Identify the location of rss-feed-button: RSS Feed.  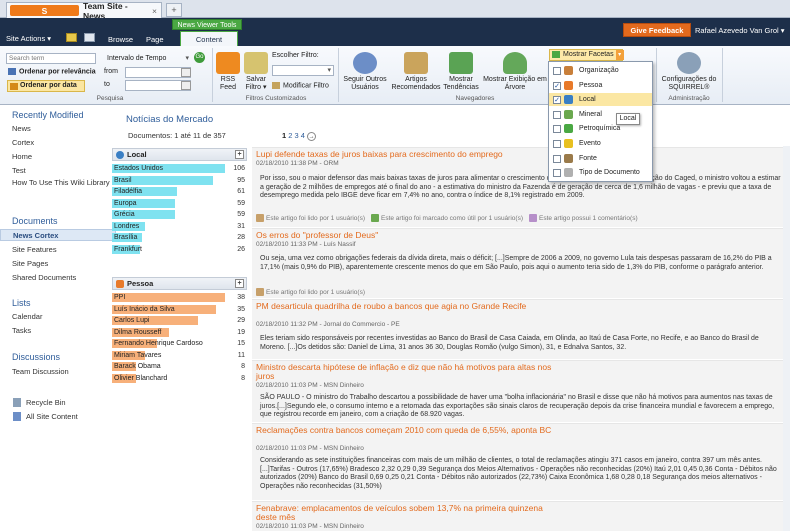
(228, 72).